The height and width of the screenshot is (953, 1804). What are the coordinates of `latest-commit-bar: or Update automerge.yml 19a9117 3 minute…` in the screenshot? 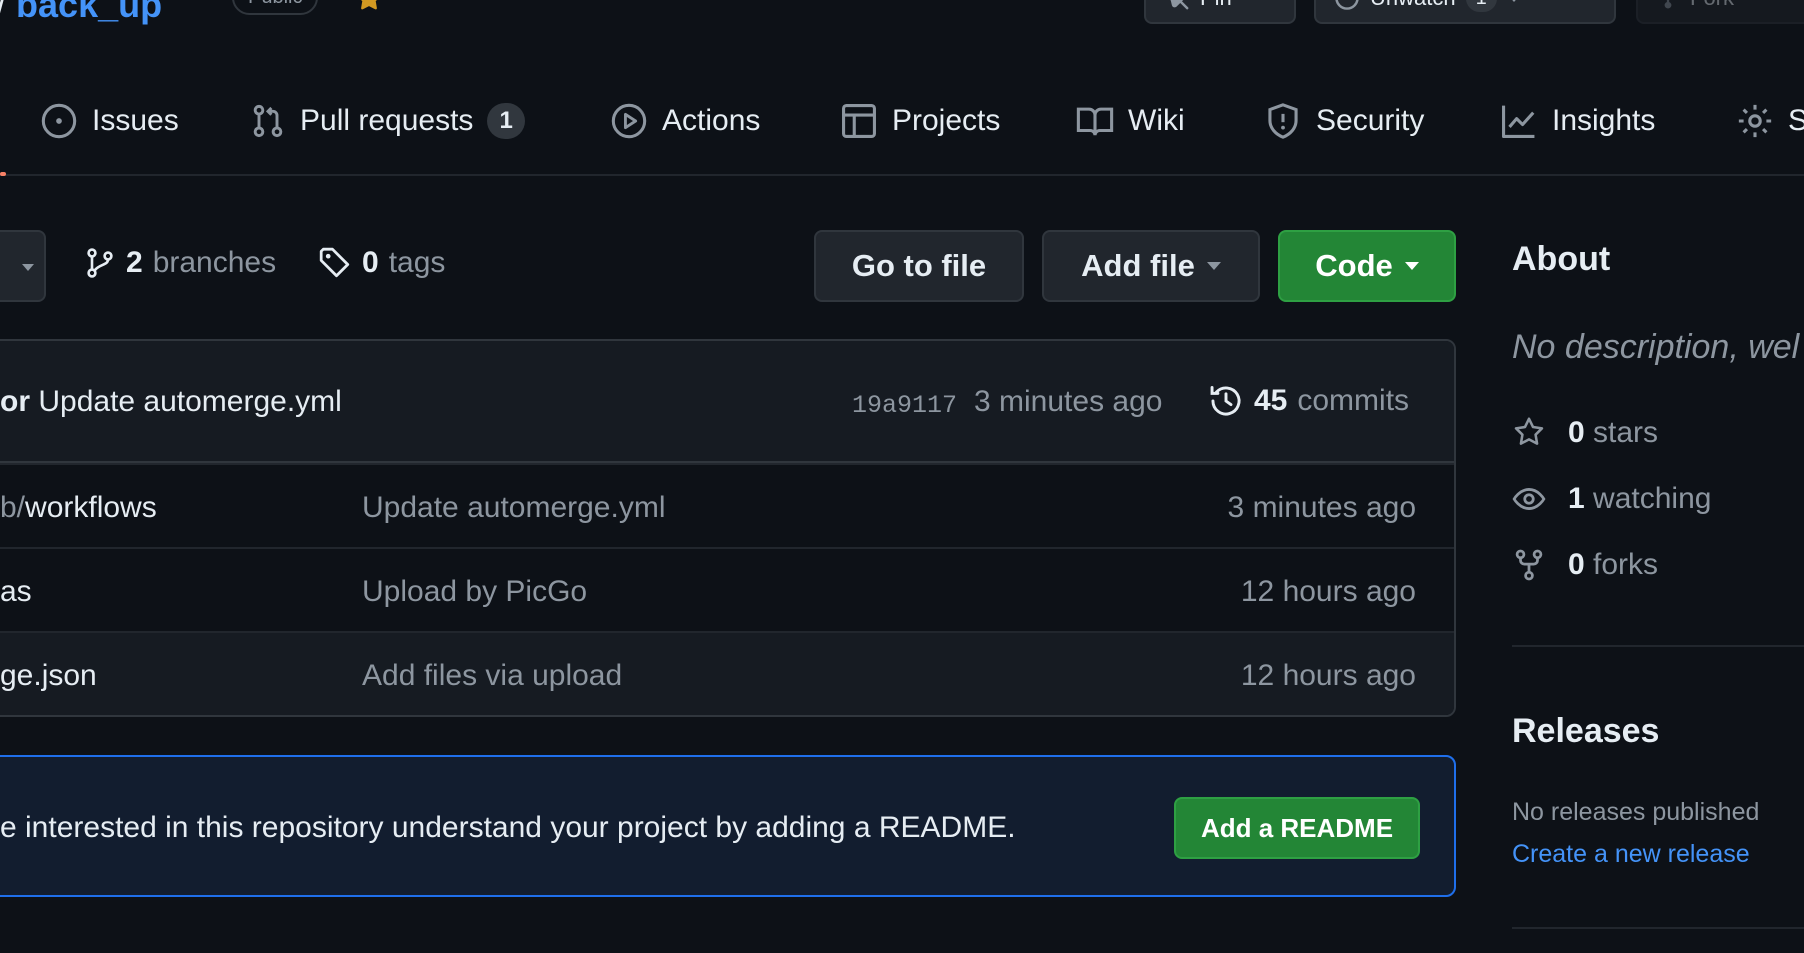 It's located at (727, 402).